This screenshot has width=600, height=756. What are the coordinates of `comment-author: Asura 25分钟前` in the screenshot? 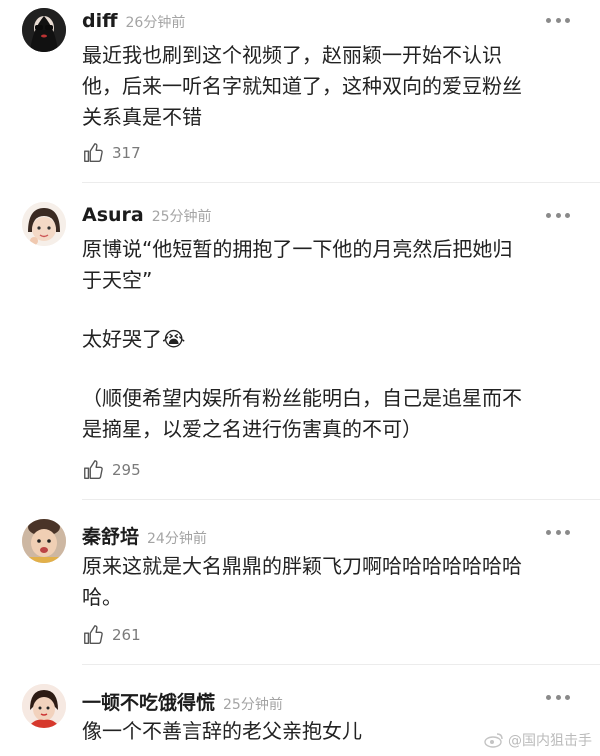 It's located at (147, 215).